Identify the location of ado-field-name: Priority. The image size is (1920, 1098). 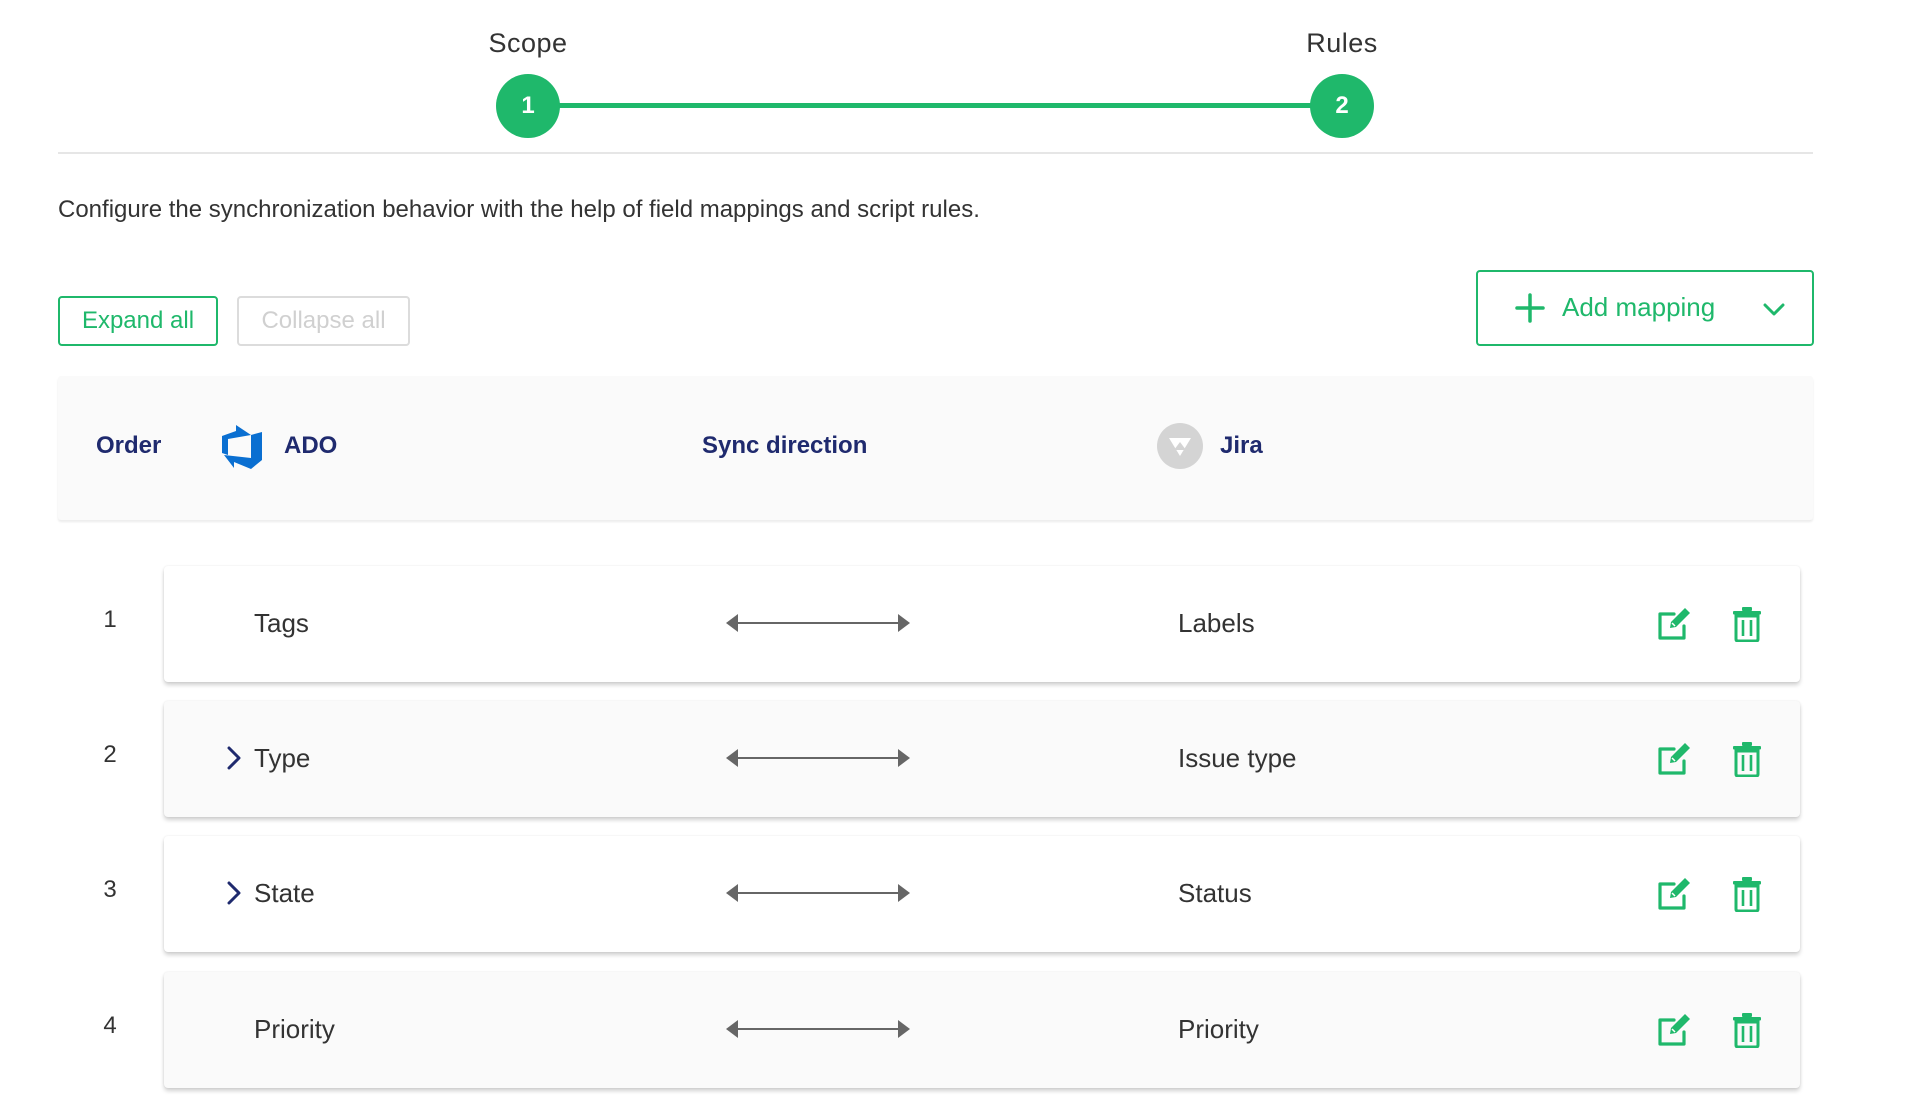
(294, 1029).